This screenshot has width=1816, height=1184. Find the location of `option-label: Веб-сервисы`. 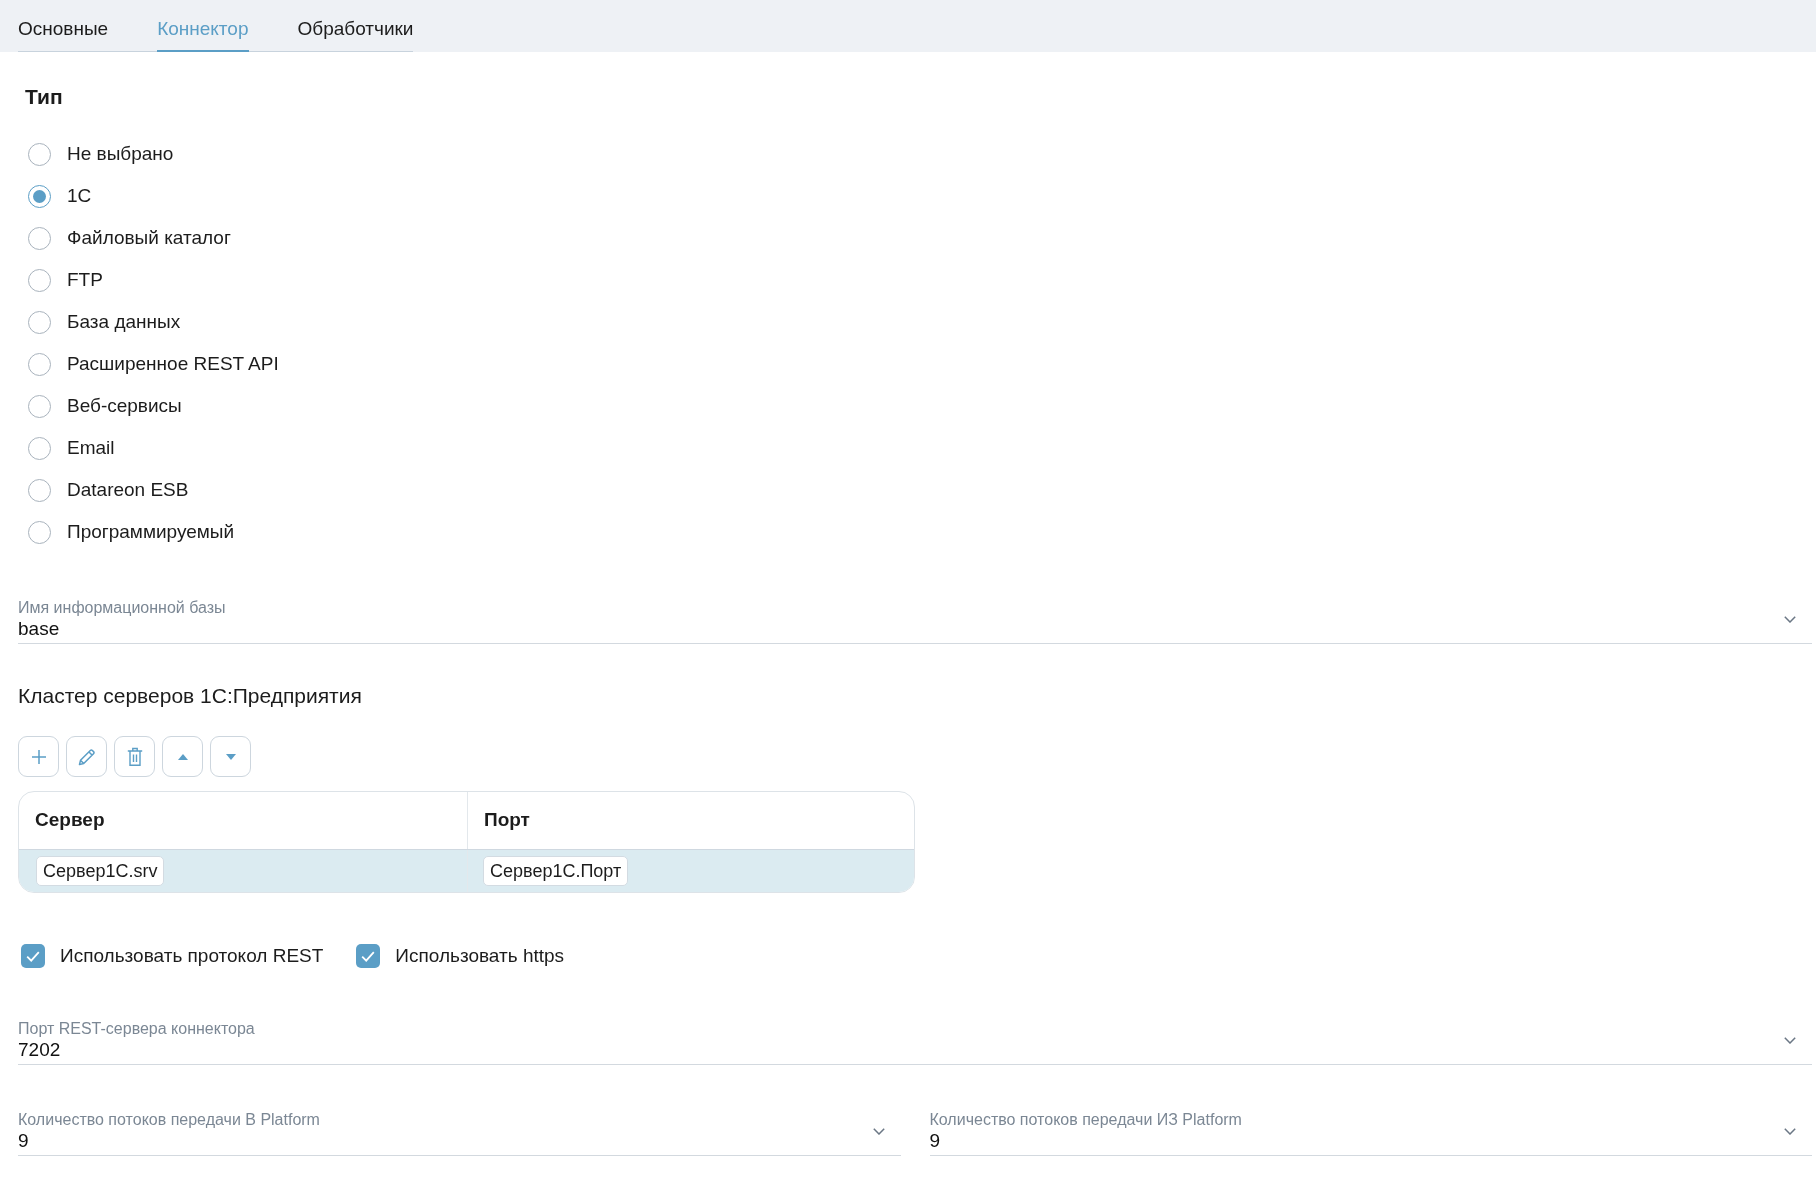

option-label: Веб-сервисы is located at coordinates (124, 406).